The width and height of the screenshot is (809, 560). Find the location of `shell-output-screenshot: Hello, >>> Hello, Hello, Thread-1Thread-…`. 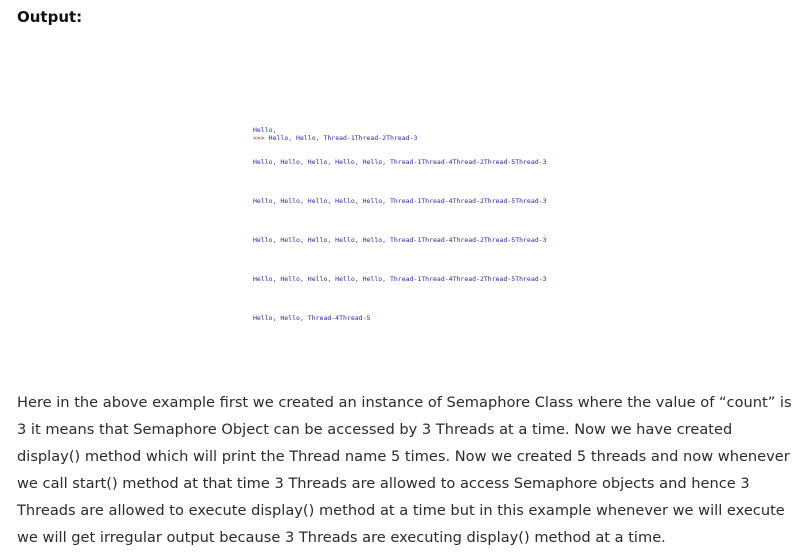

shell-output-screenshot: Hello, >>> Hello, Hello, Thread-1Thread-… is located at coordinates (413, 224).